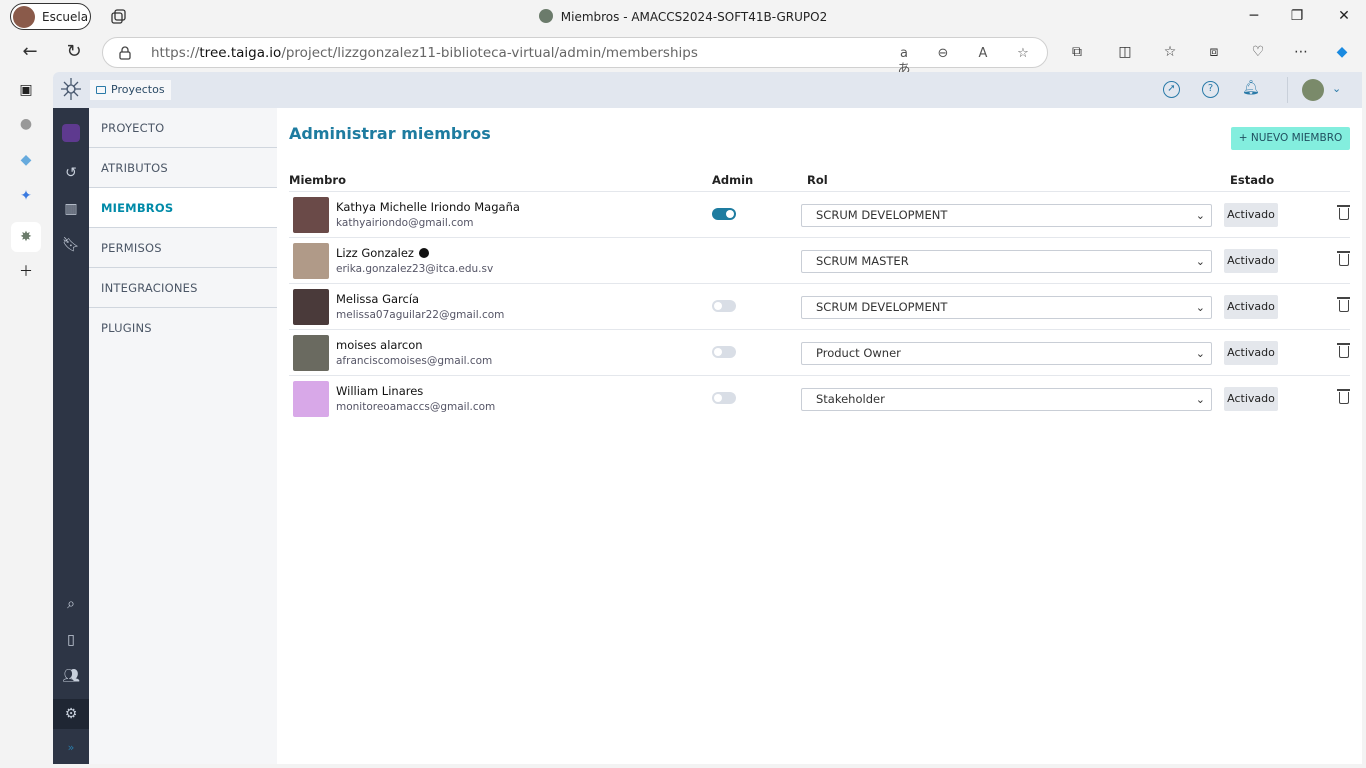  Describe the element at coordinates (1336, 88) in the screenshot. I see `user-menu-chevron-icon: ⌄` at that location.